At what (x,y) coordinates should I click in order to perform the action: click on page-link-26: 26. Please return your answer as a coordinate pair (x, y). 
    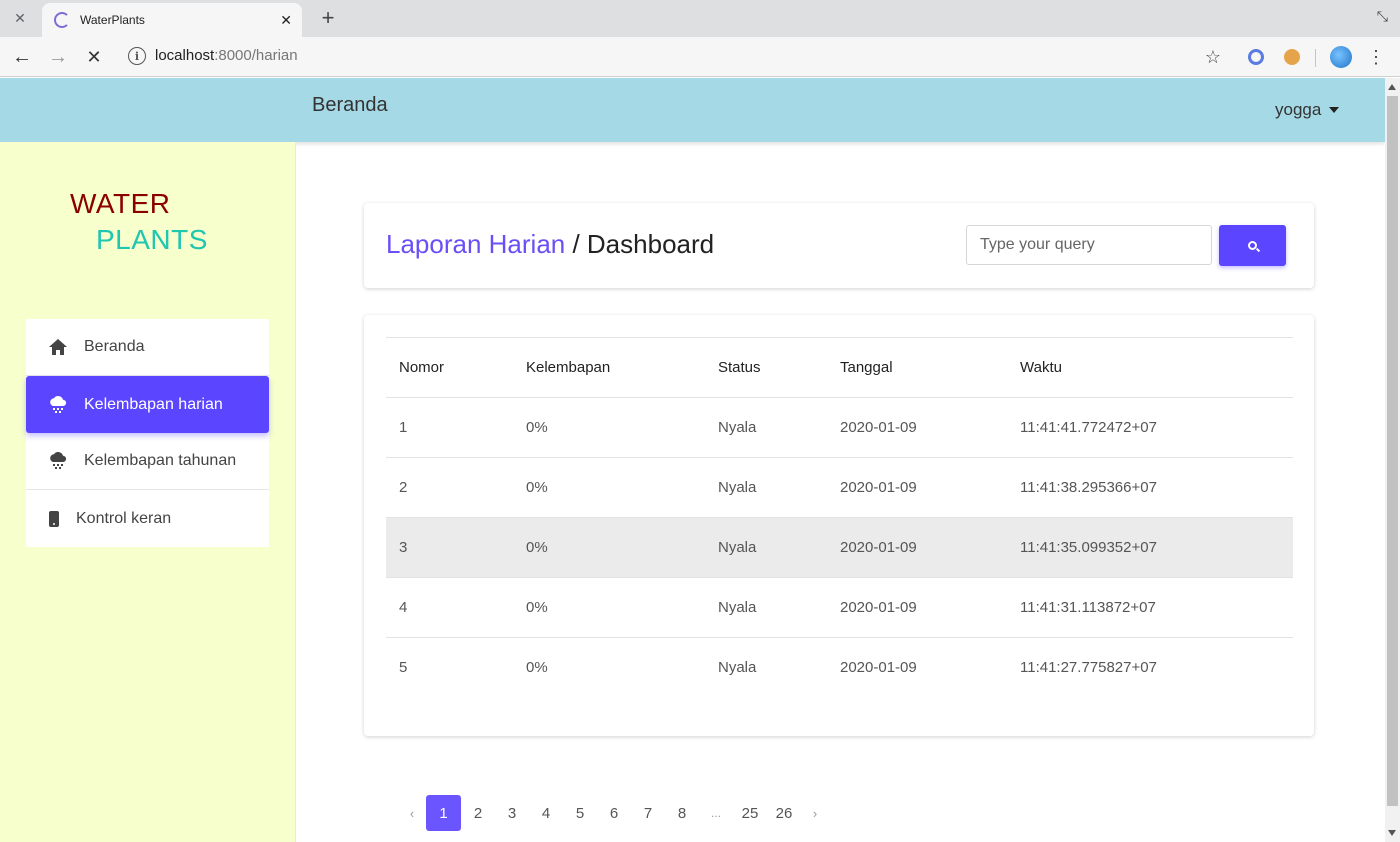
    Looking at the image, I should click on (784, 813).